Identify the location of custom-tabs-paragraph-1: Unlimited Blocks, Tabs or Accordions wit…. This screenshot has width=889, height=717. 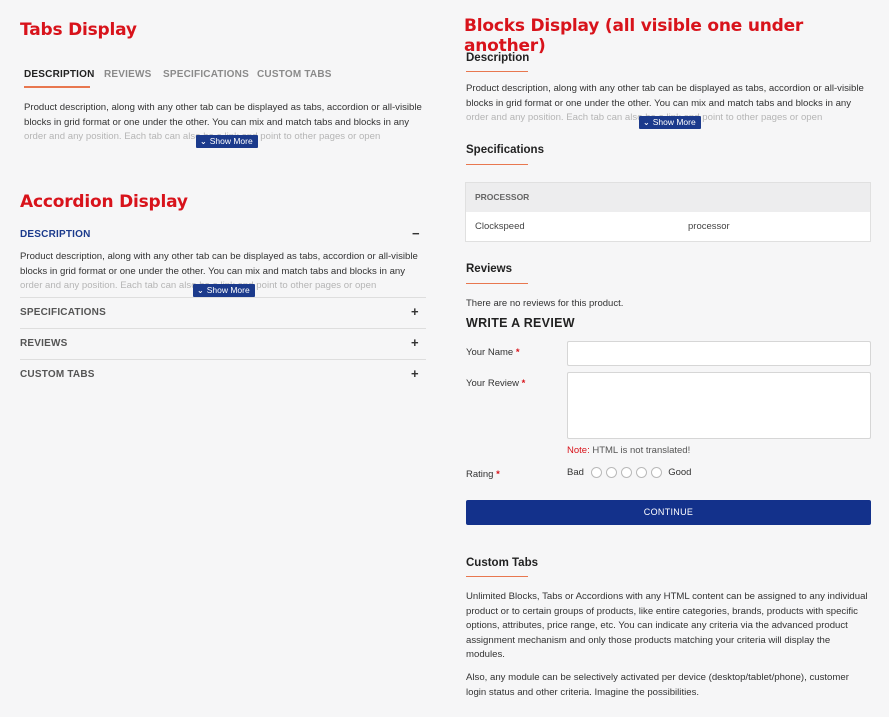
(667, 625).